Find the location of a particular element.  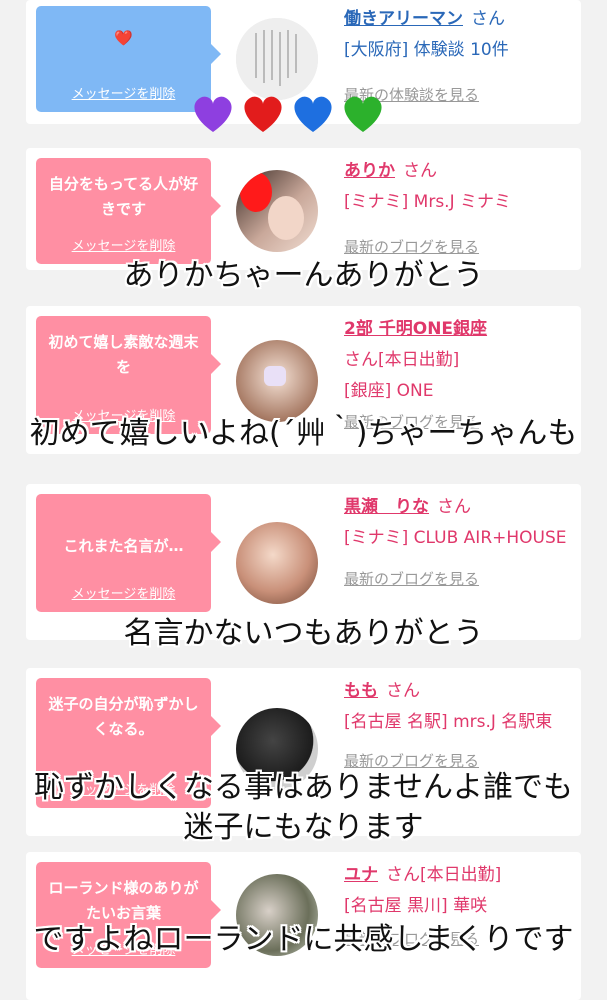

profile-meta: [ミナミ] CLUB AIR+HOUSE is located at coordinates (455, 538).